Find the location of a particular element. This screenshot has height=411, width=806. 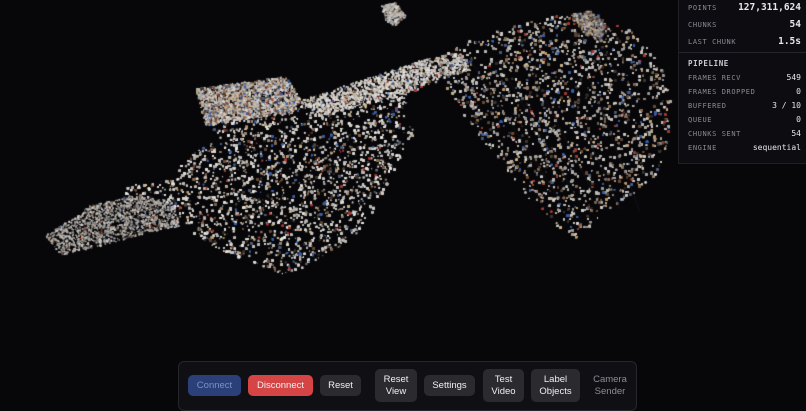

stat-label: LAST CHUNK is located at coordinates (712, 41).